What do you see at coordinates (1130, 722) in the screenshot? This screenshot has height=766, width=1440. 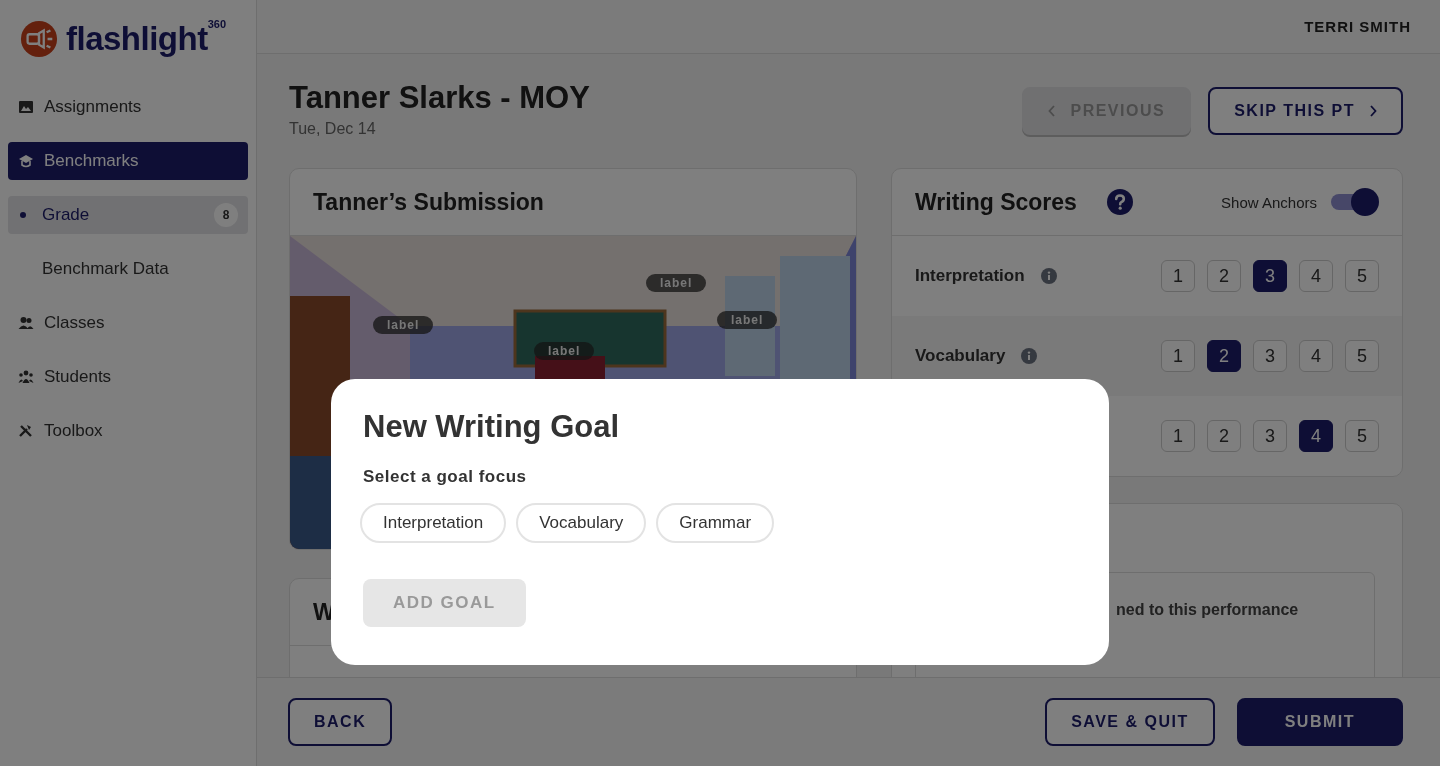 I see `save-and-quit-button: SAVE & QUIT` at bounding box center [1130, 722].